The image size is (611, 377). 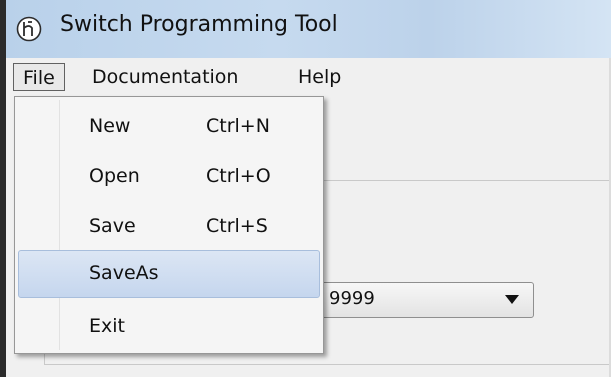 I want to click on value-combobox: 9999, so click(x=424, y=300).